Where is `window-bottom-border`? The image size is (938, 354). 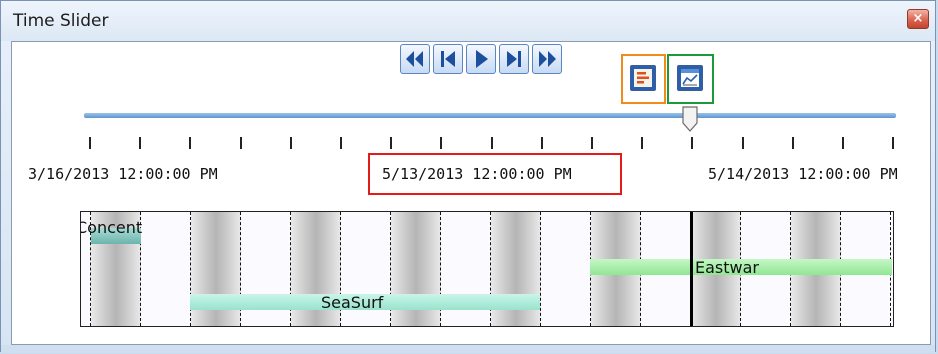
window-bottom-border is located at coordinates (468, 349).